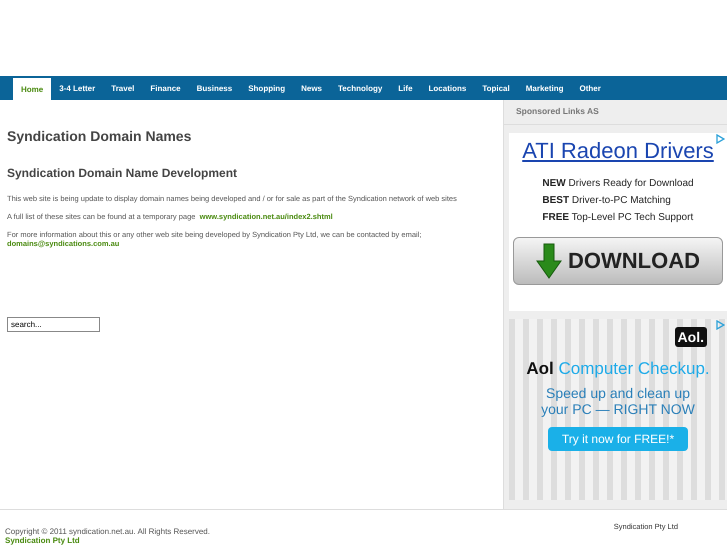  What do you see at coordinates (615, 112) in the screenshot?
I see `sidebar-title: Sponsored Links AS` at bounding box center [615, 112].